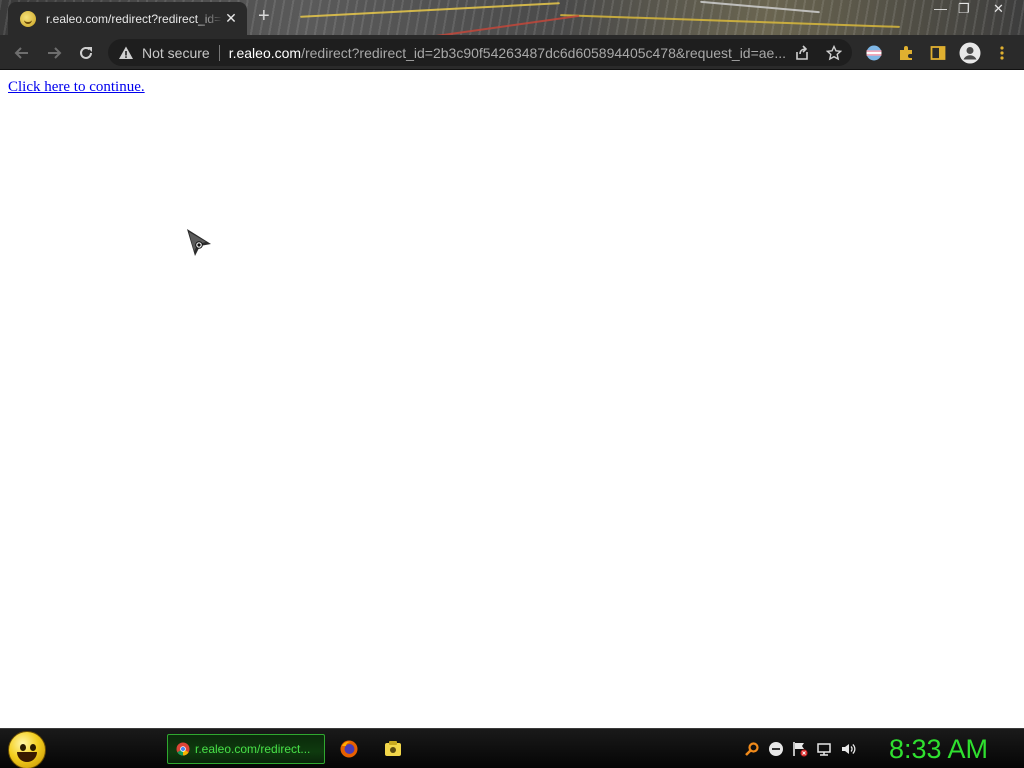 This screenshot has width=1024, height=768. I want to click on menu-icon, so click(1002, 52).